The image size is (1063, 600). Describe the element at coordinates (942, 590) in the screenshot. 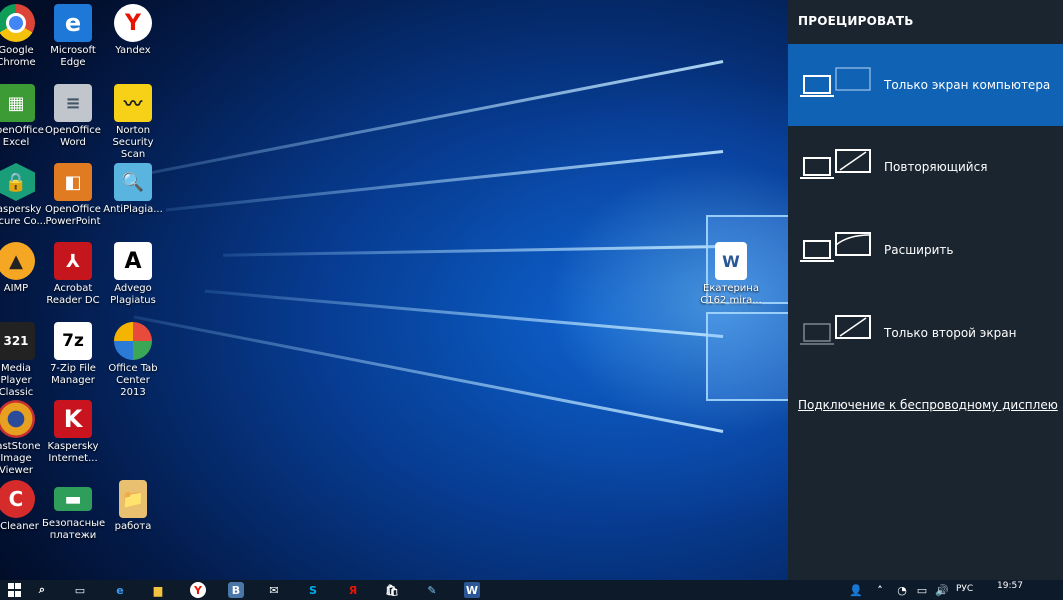

I see `volume-icon: 🔊` at that location.